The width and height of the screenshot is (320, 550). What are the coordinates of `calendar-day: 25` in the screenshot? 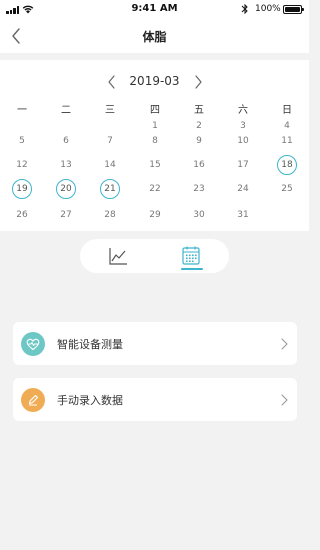 It's located at (287, 189).